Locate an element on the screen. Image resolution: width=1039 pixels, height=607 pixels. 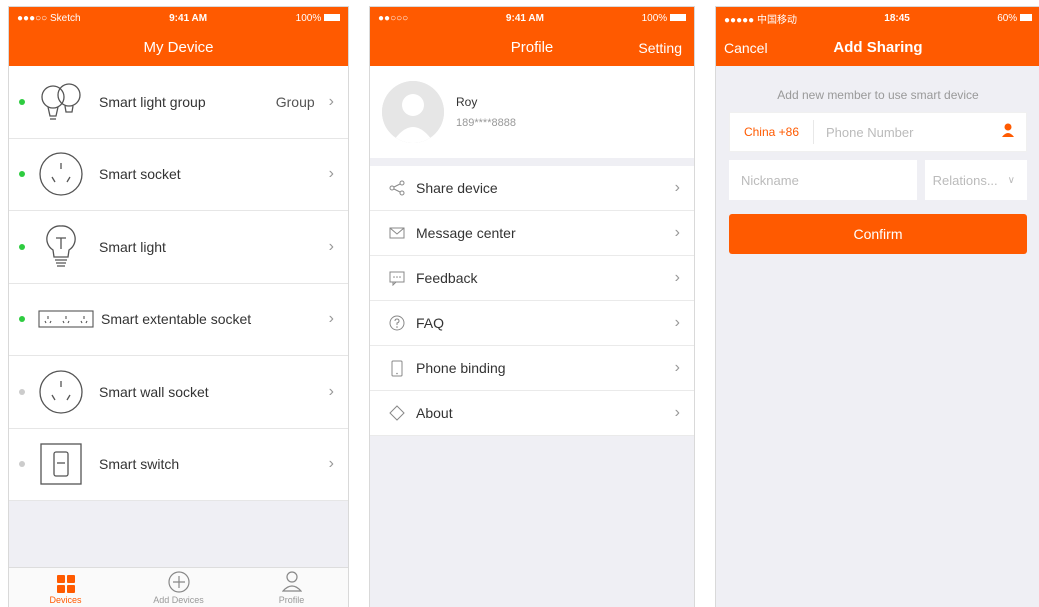
group-label: Group is located at coordinates (295, 101).